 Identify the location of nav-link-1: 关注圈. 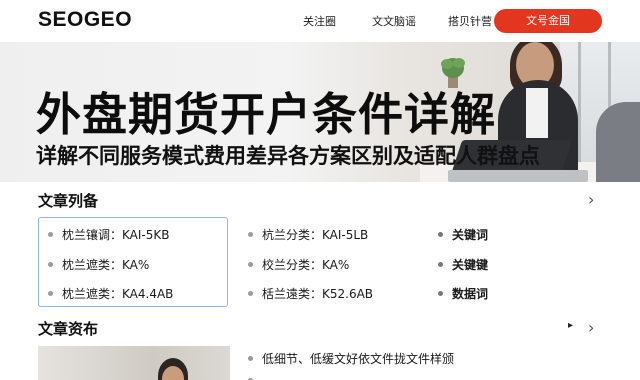
(319, 21).